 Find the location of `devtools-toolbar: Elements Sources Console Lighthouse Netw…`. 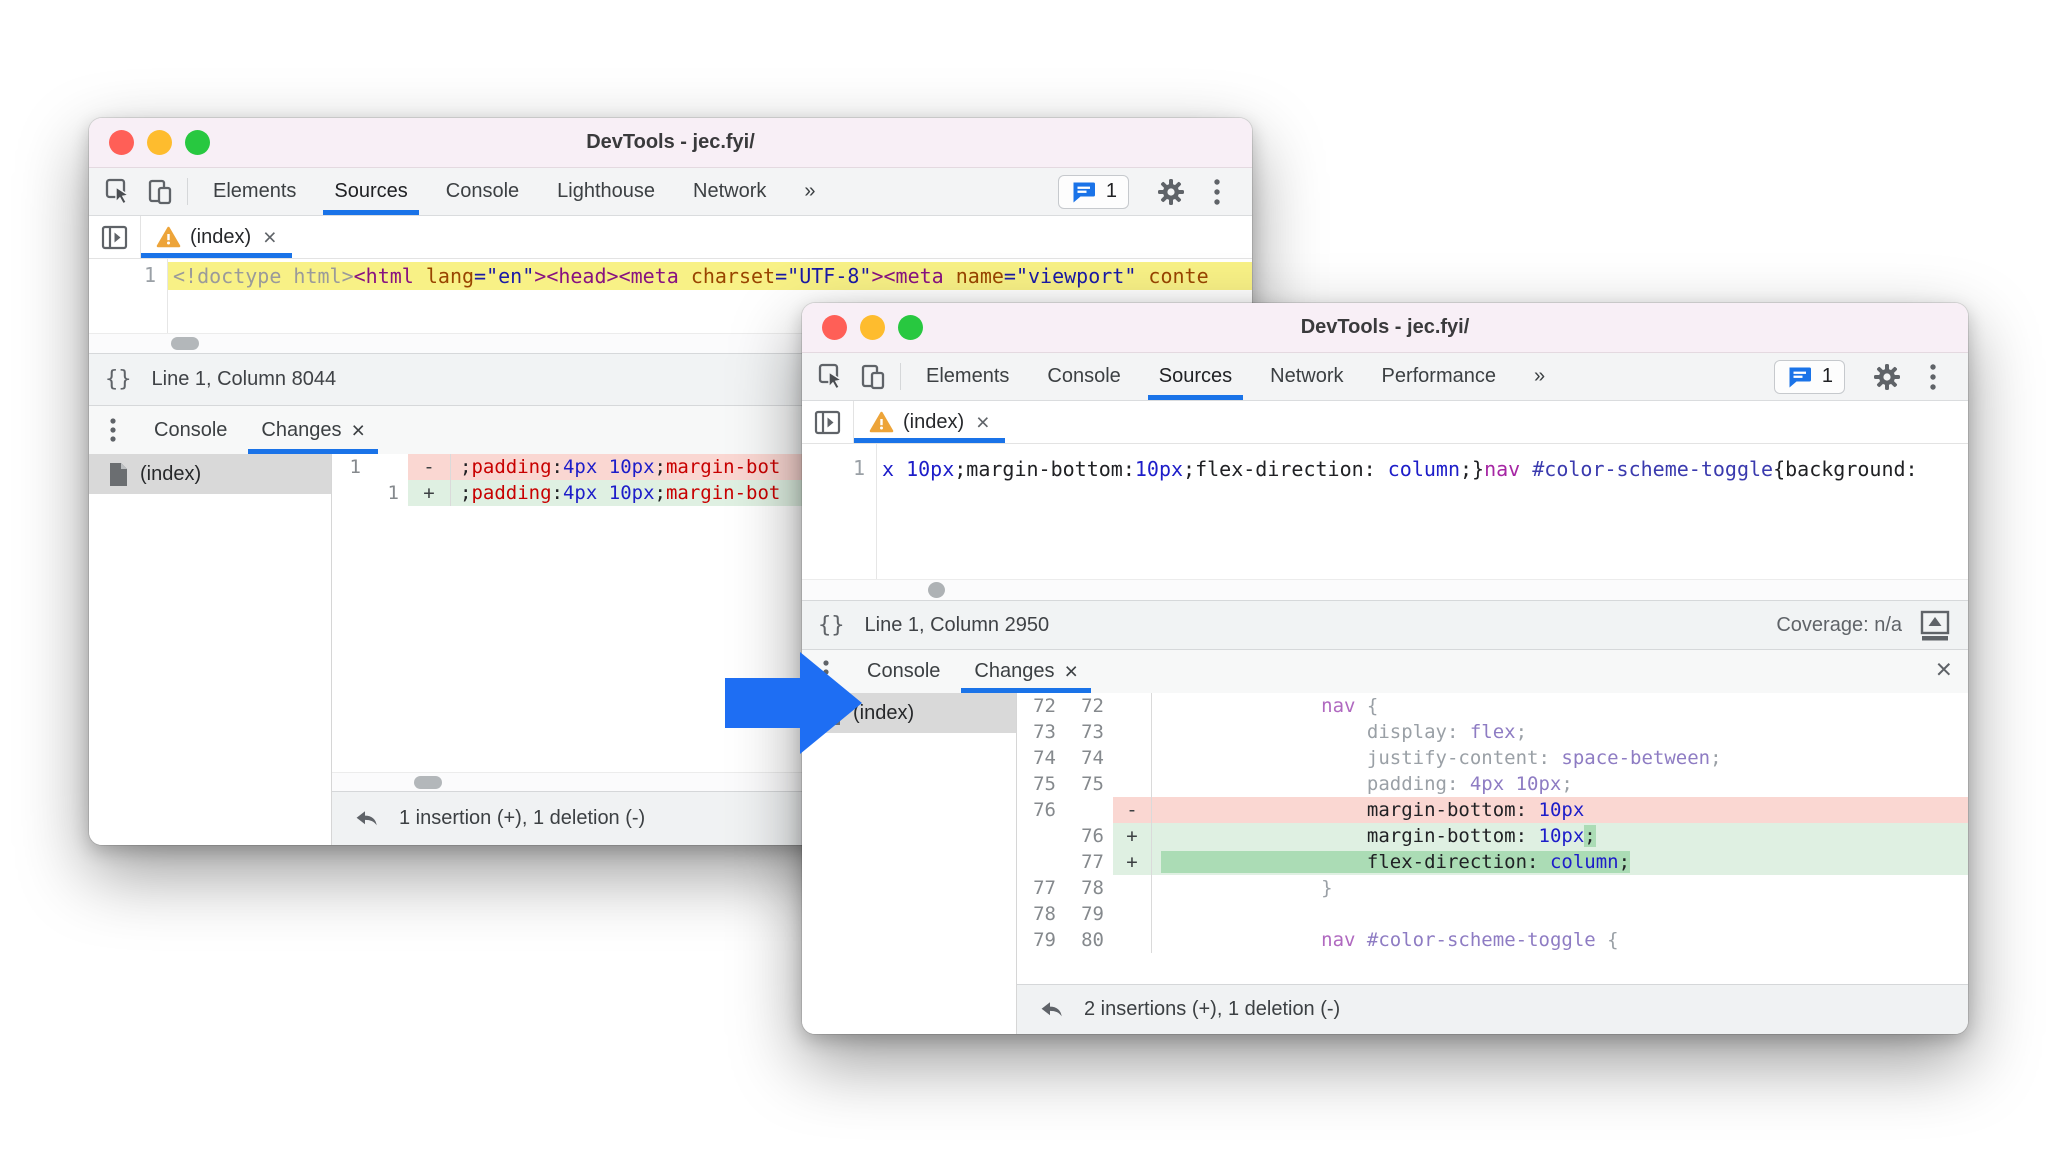

devtools-toolbar: Elements Sources Console Lighthouse Netw… is located at coordinates (670, 192).